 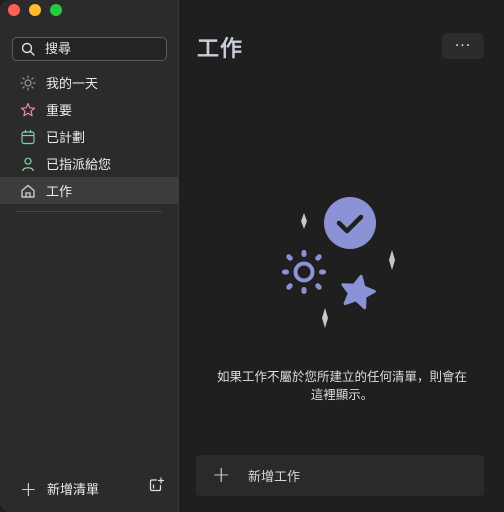 What do you see at coordinates (220, 49) in the screenshot?
I see `page-title: 工作` at bounding box center [220, 49].